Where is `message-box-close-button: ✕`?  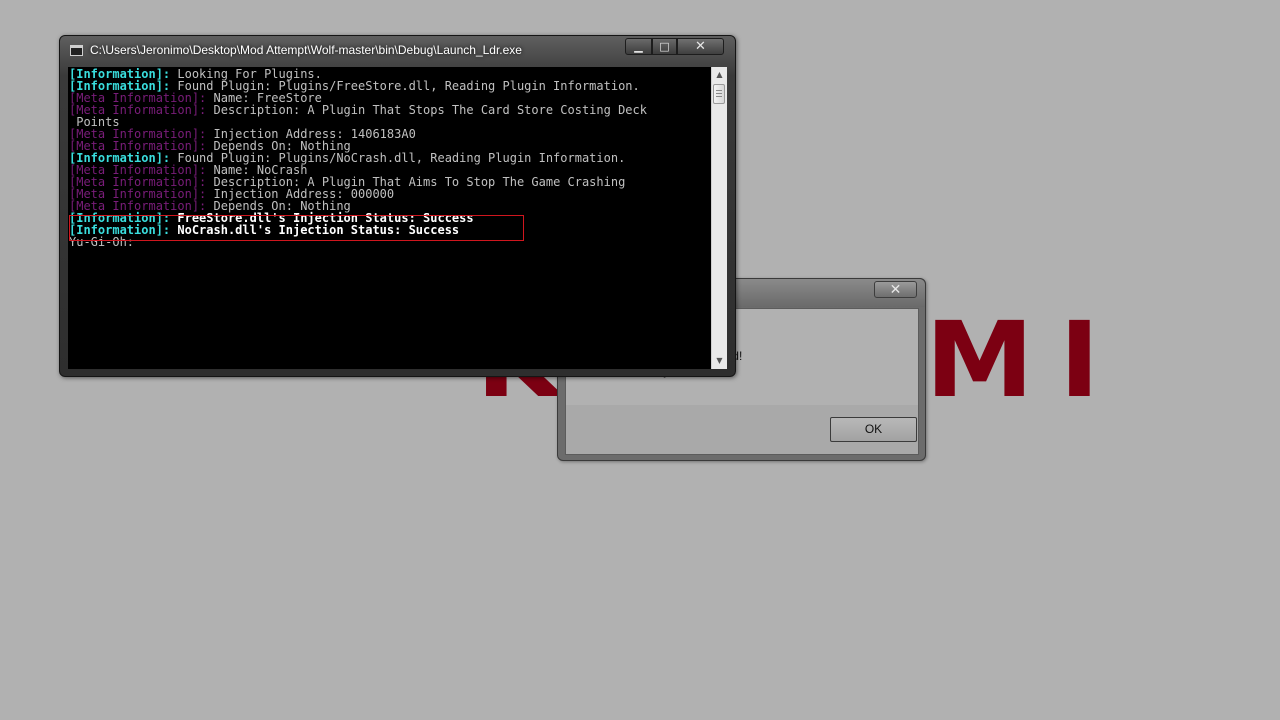
message-box-close-button: ✕ is located at coordinates (895, 289).